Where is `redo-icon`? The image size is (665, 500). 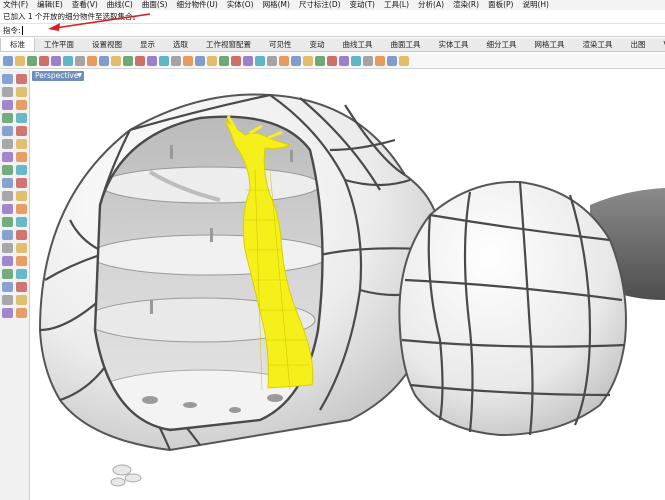
redo-icon is located at coordinates (116, 60).